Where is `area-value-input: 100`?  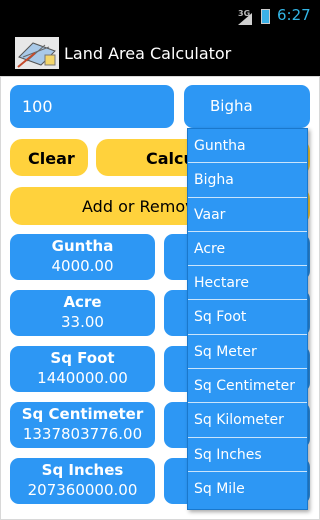
area-value-input: 100 is located at coordinates (92, 106).